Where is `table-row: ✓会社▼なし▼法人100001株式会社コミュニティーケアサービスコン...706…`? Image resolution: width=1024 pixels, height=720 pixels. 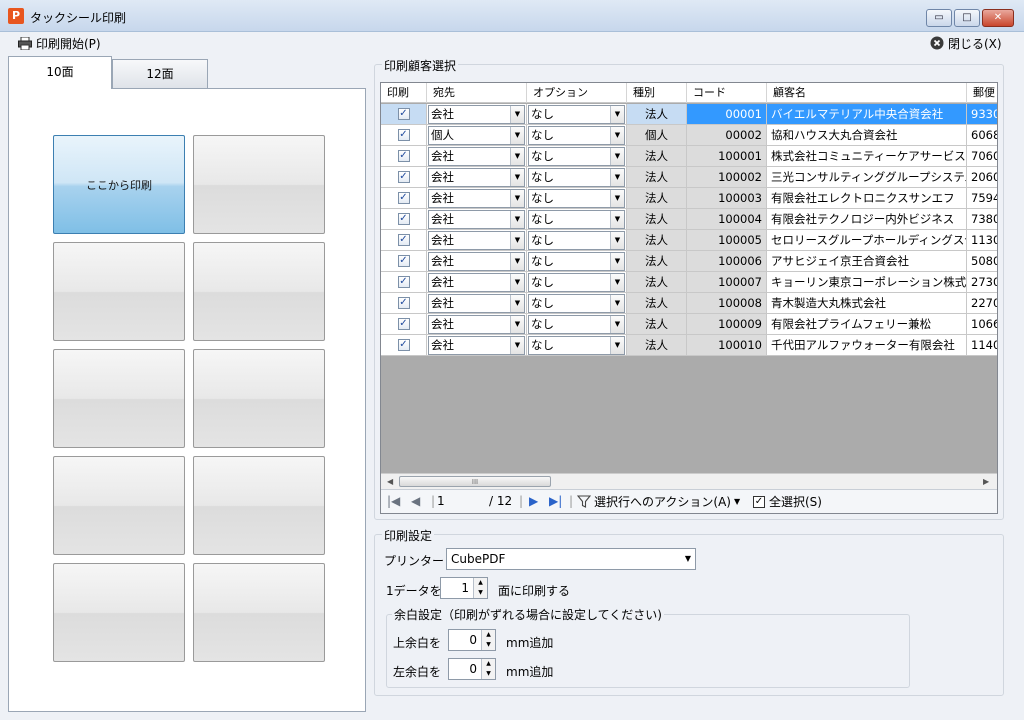
table-row: ✓会社▼なし▼法人100001株式会社コミュニティーケアサービスコン...706… is located at coordinates (689, 156).